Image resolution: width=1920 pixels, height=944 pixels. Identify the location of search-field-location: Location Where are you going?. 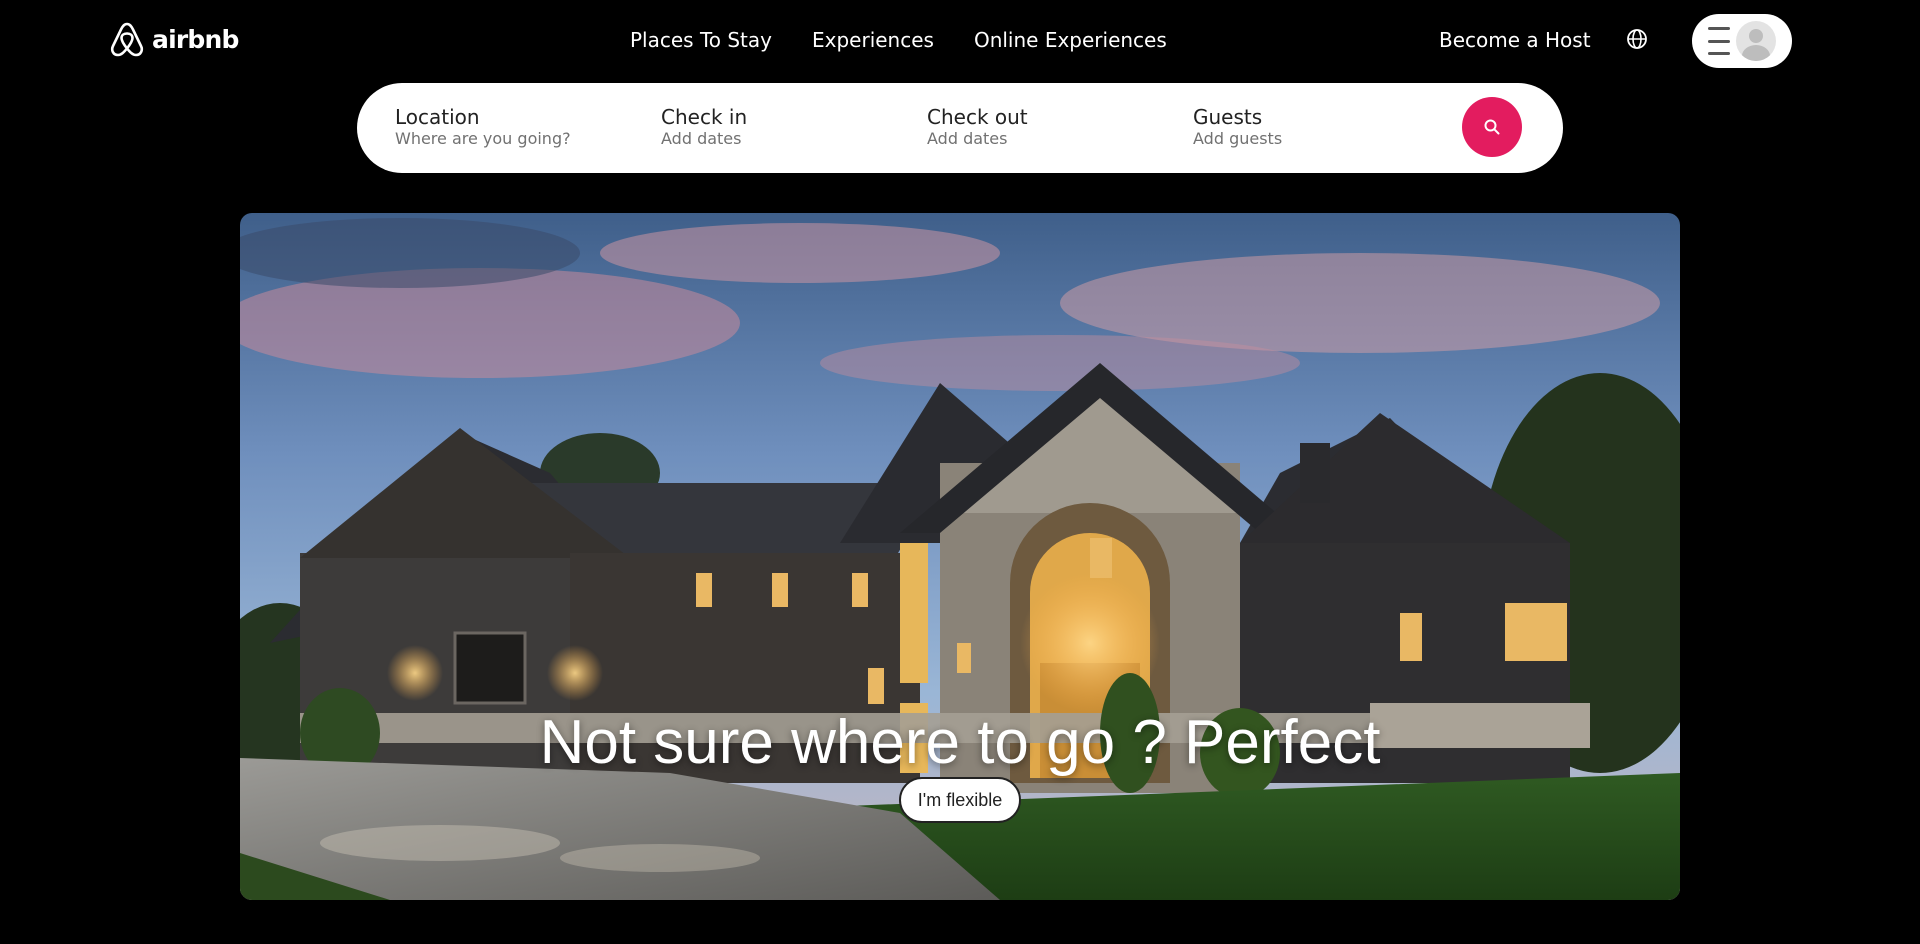
(483, 127).